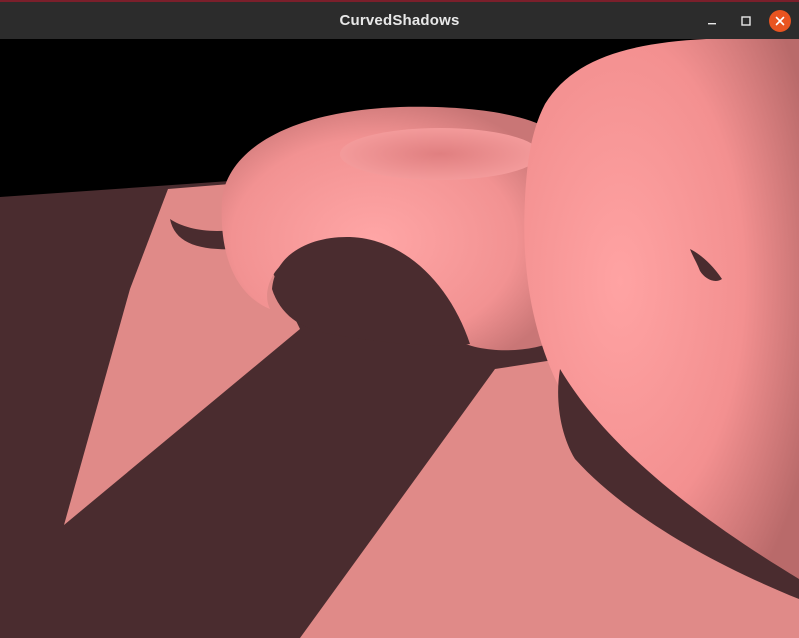  Describe the element at coordinates (440, 154) in the screenshot. I see `torus-hole` at that location.